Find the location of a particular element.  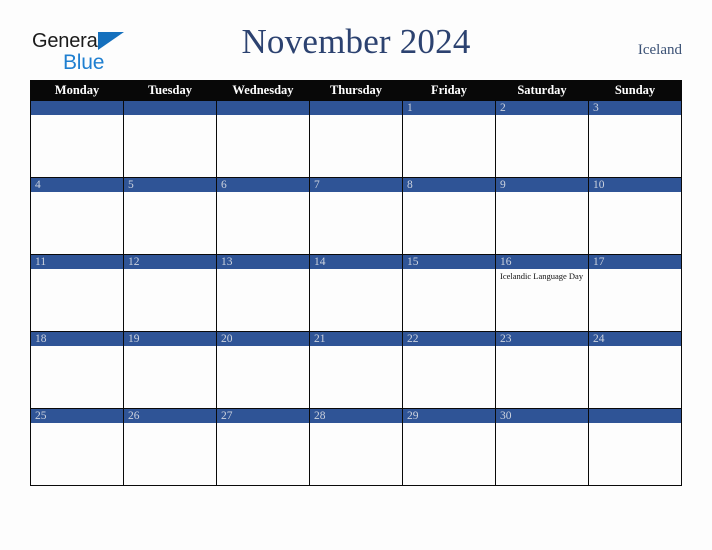

weekday-header-saturday: Saturday is located at coordinates (542, 90).